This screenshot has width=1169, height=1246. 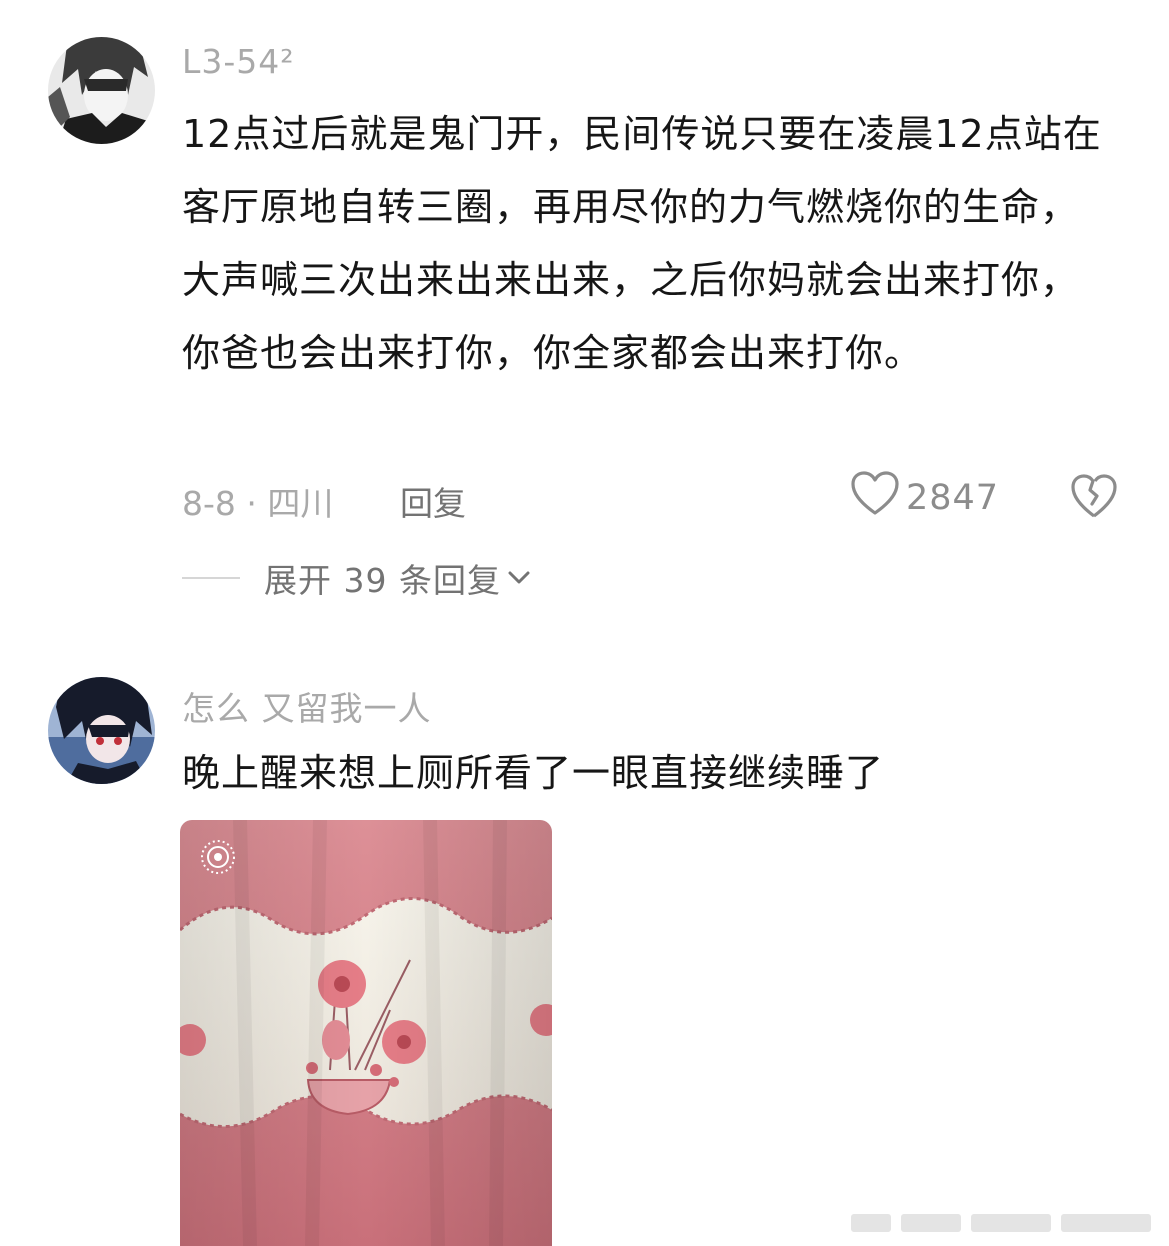 What do you see at coordinates (258, 503) in the screenshot?
I see `date-location: 8-8 · 四川` at bounding box center [258, 503].